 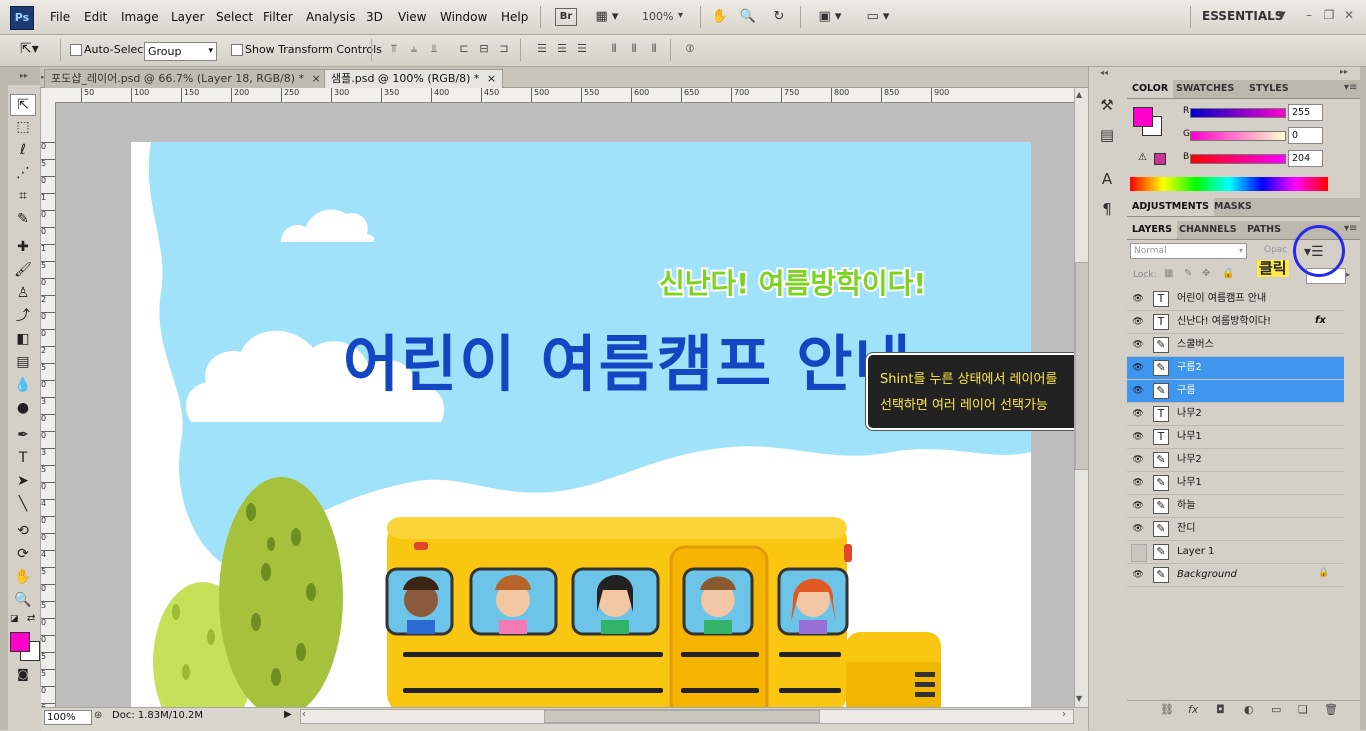 I want to click on tab-close-icon: ×, so click(x=491, y=78).